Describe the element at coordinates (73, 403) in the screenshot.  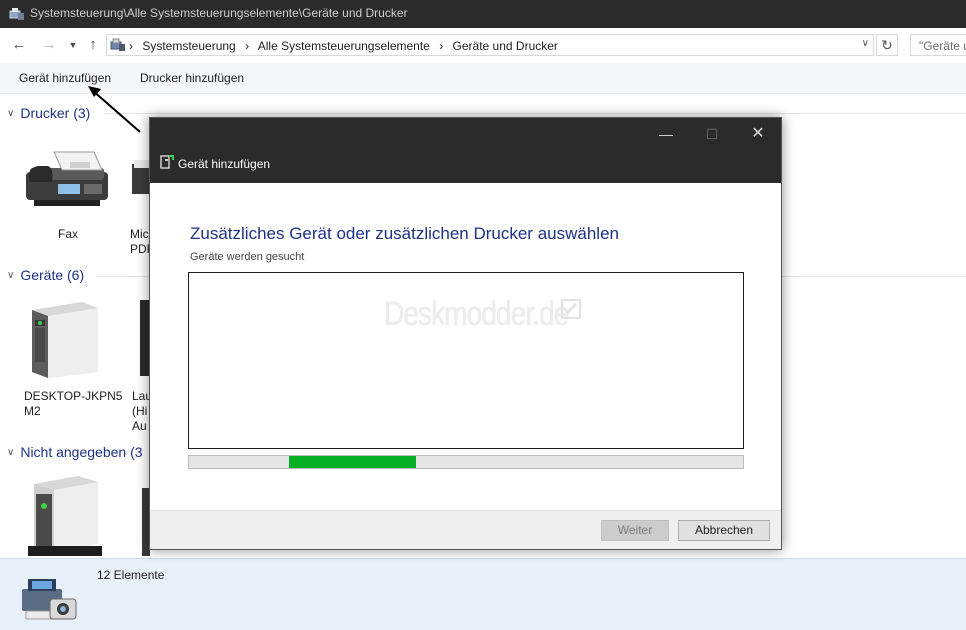
I see `device-label-desktop: DESKTOP-JKPN5 M2` at that location.